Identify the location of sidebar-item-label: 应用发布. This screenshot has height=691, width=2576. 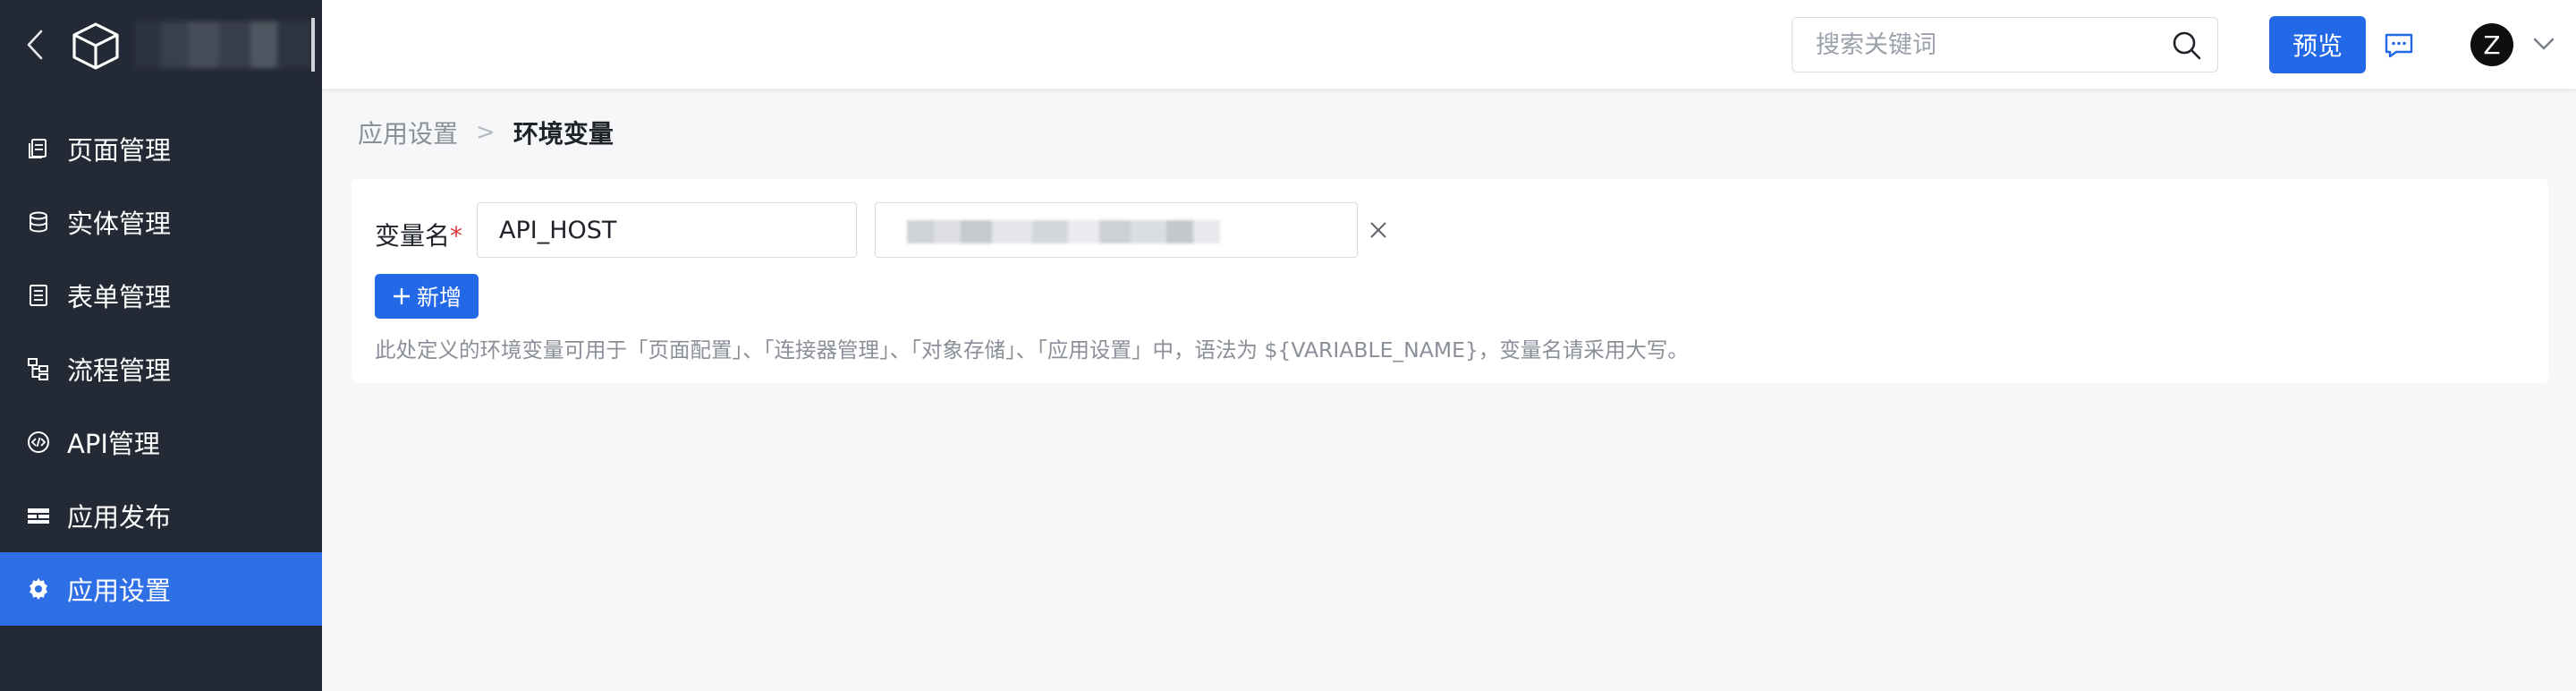
(119, 517).